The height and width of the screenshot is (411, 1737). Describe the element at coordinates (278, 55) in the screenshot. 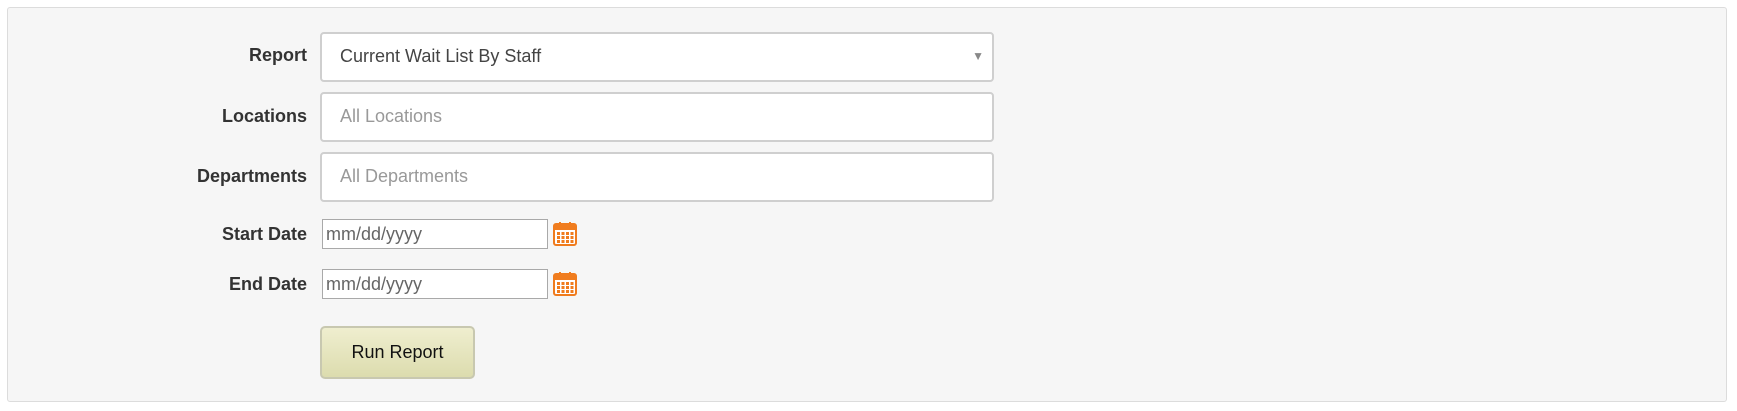

I see `report-label: Report` at that location.